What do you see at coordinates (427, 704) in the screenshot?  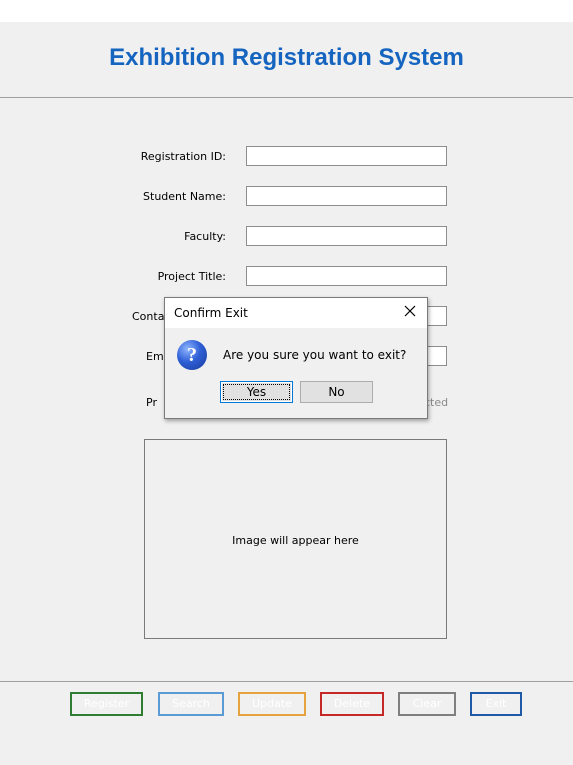 I see `clear-button: Clear` at bounding box center [427, 704].